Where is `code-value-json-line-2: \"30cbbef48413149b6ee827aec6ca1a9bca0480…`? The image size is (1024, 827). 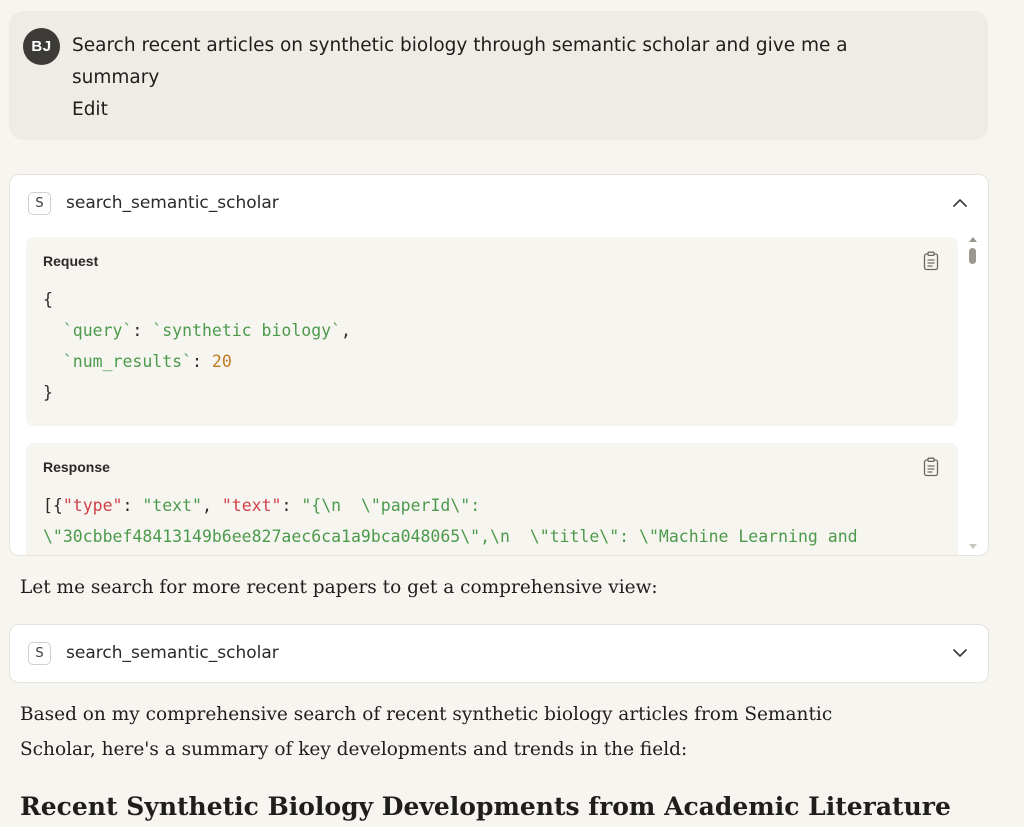 code-value-json-line-2: \"30cbbef48413149b6ee827aec6ca1a9bca0480… is located at coordinates (450, 536).